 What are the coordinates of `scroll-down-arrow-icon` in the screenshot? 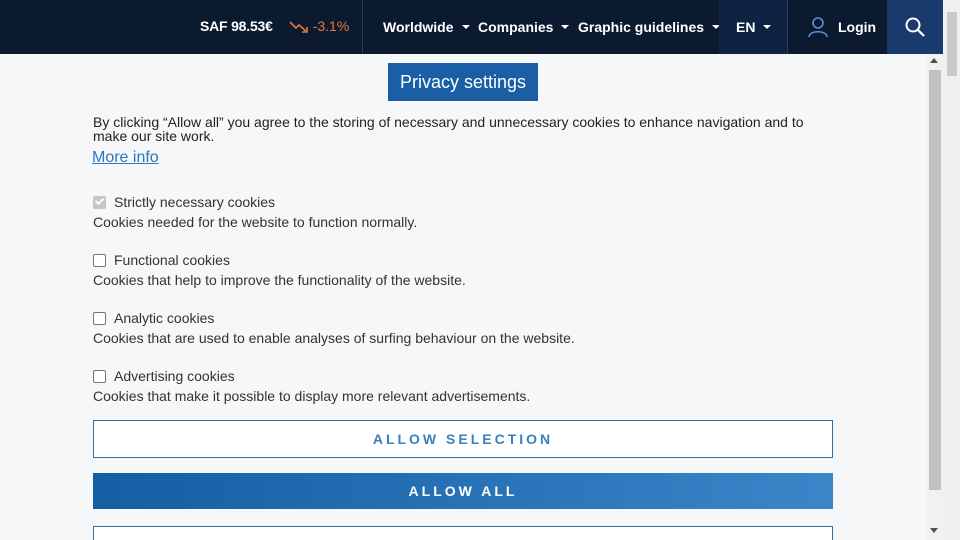 It's located at (934, 530).